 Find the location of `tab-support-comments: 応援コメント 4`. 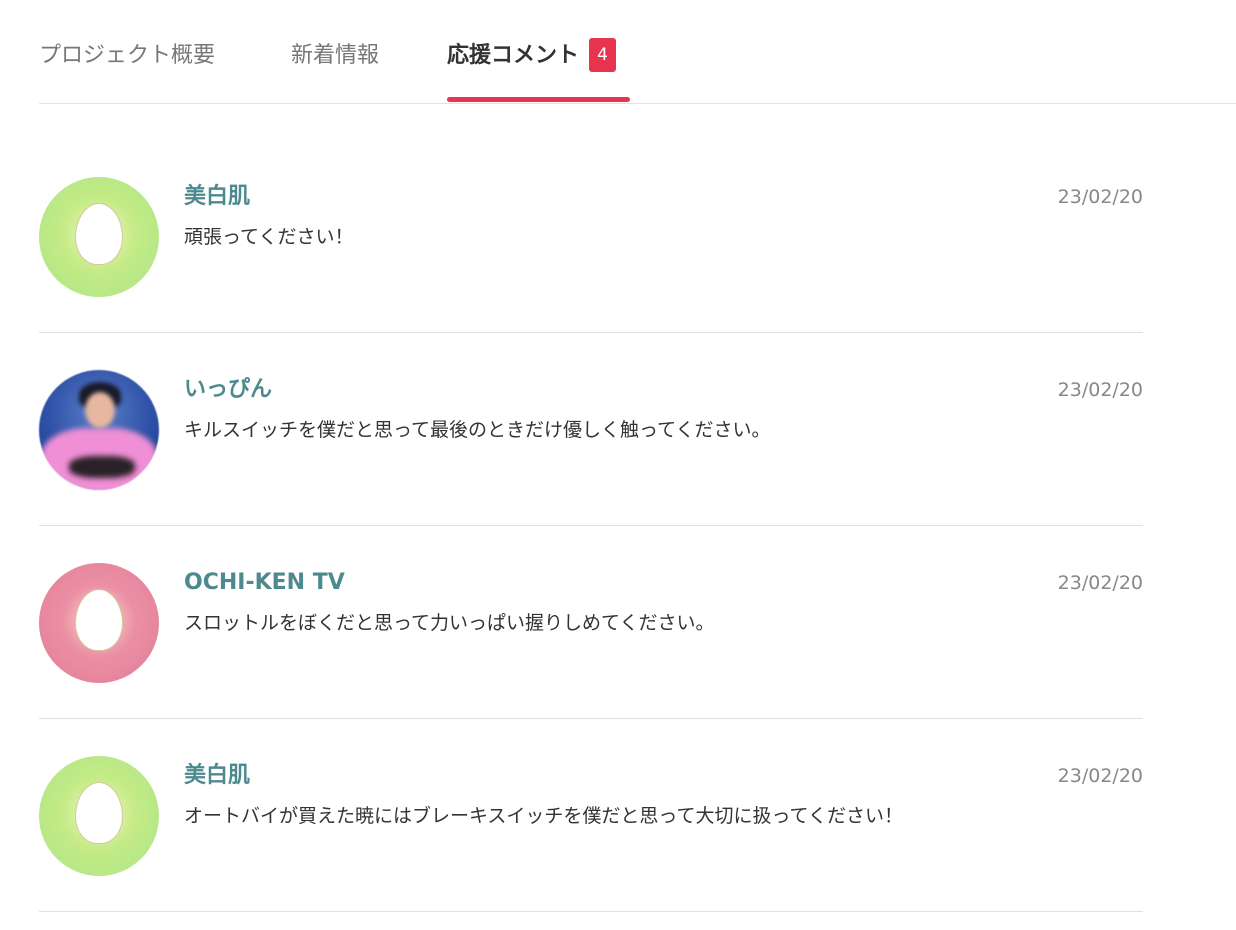

tab-support-comments: 応援コメント 4 is located at coordinates (532, 55).